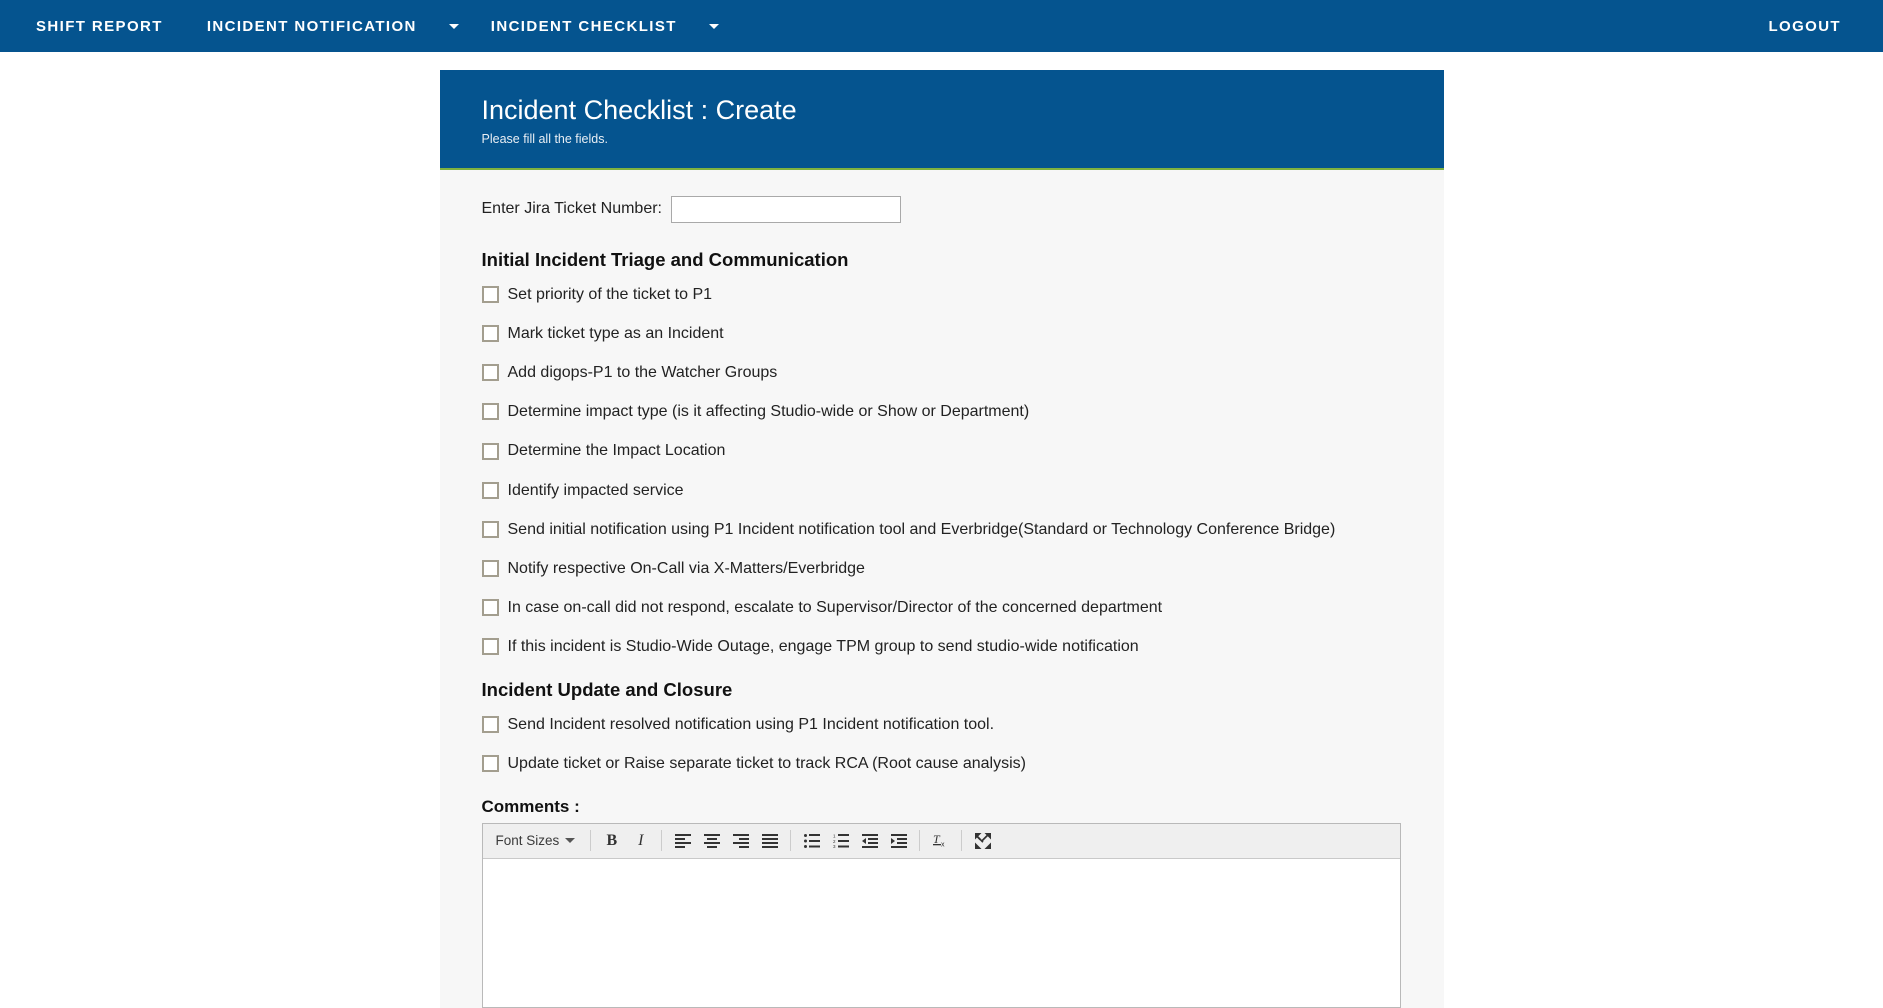 This screenshot has width=1883, height=1008. I want to click on page-subtitle: Please fill all the fields., so click(544, 138).